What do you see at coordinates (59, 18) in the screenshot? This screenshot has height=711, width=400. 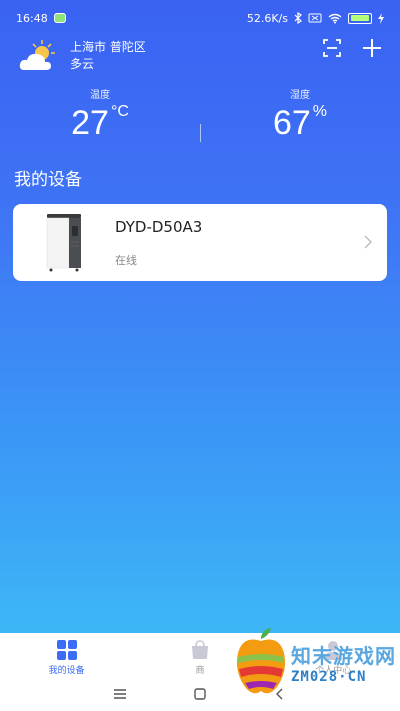 I see `message-notification-icon` at bounding box center [59, 18].